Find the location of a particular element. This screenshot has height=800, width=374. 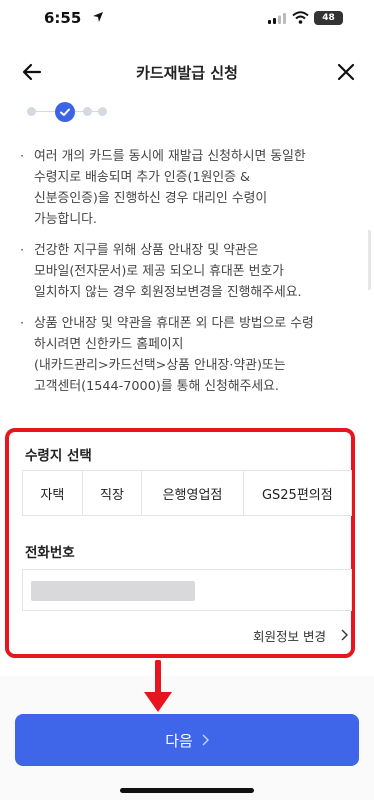

scrollbar is located at coordinates (369, 260).